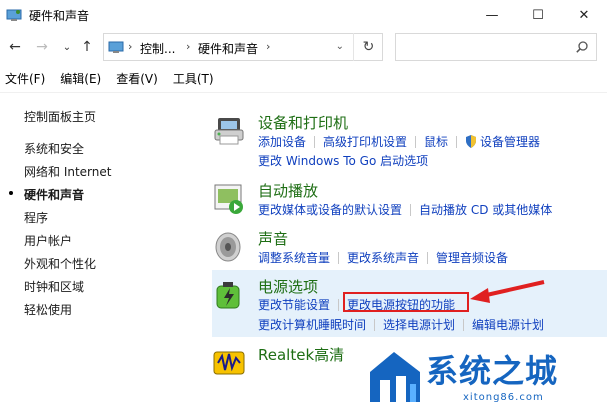 This screenshot has width=607, height=413. I want to click on search-box, so click(496, 47).